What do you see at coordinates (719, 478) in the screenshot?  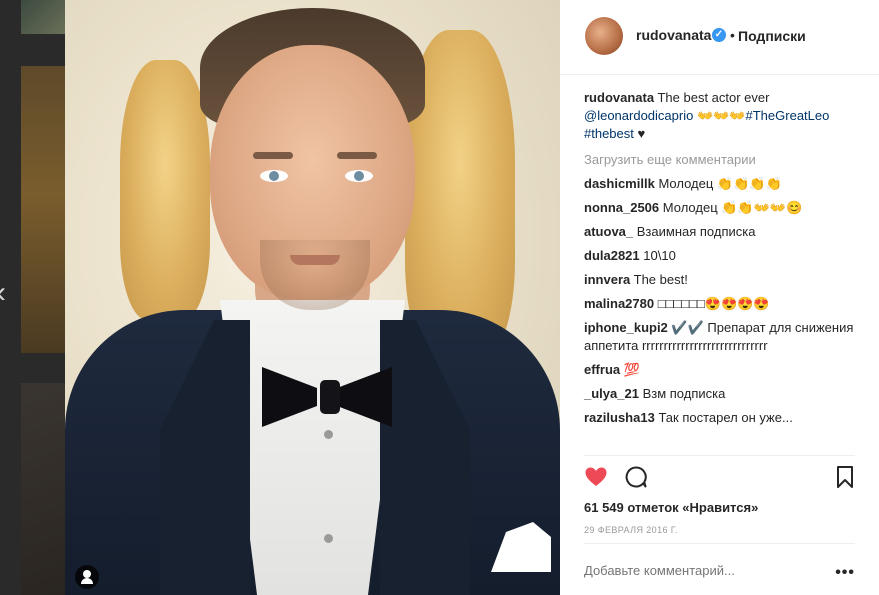 I see `post-actions` at bounding box center [719, 478].